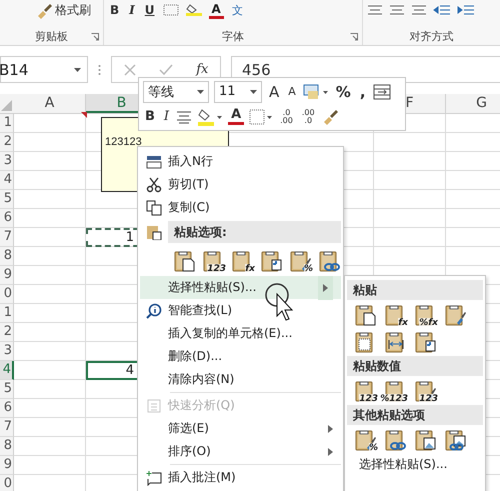 The width and height of the screenshot is (500, 491). What do you see at coordinates (84, 115) in the screenshot?
I see `comment-indicator-icon` at bounding box center [84, 115].